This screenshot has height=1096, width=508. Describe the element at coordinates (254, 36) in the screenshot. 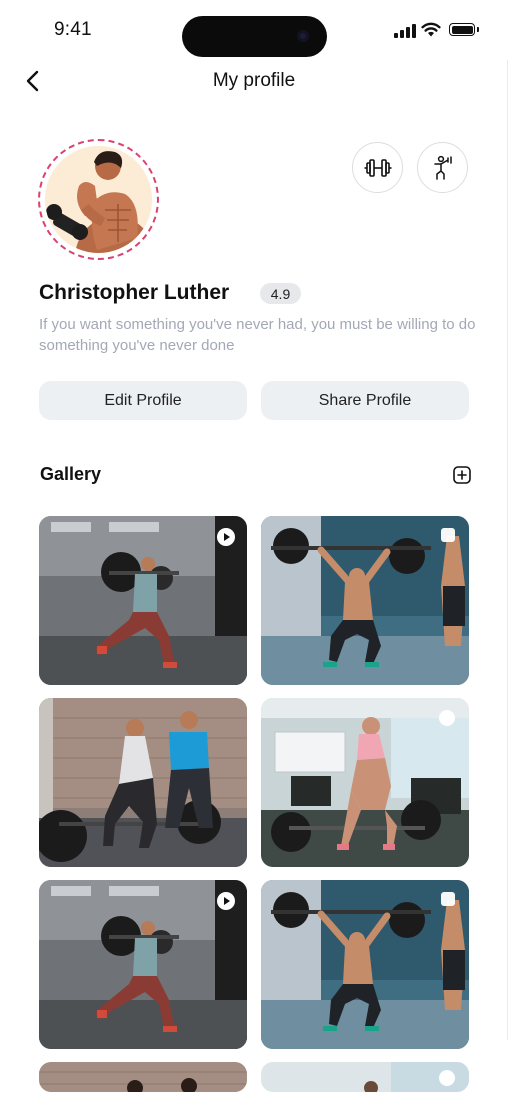

I see `dynamic-island` at that location.